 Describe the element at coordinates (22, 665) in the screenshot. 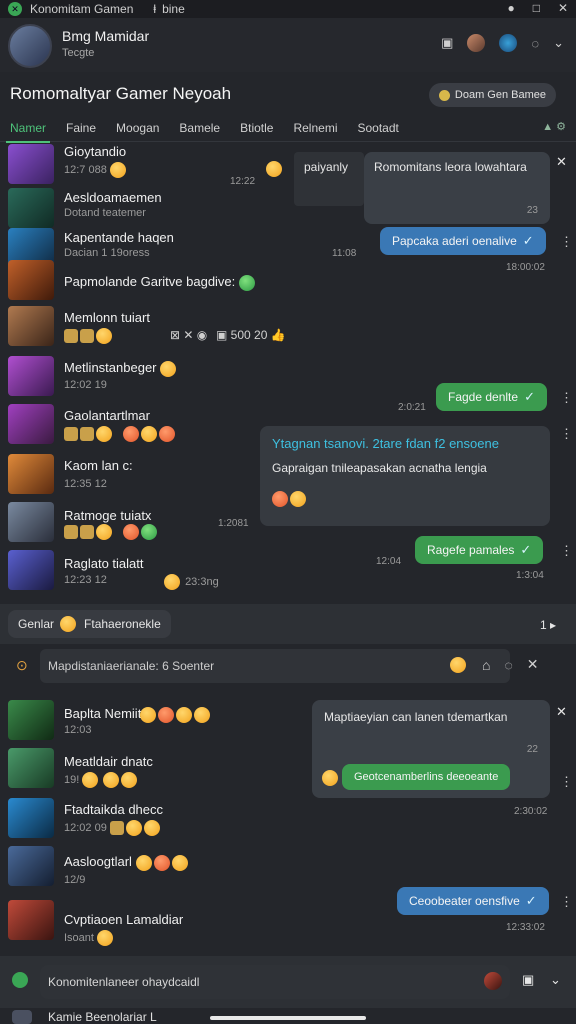

I see `target-icon: ⊙` at that location.